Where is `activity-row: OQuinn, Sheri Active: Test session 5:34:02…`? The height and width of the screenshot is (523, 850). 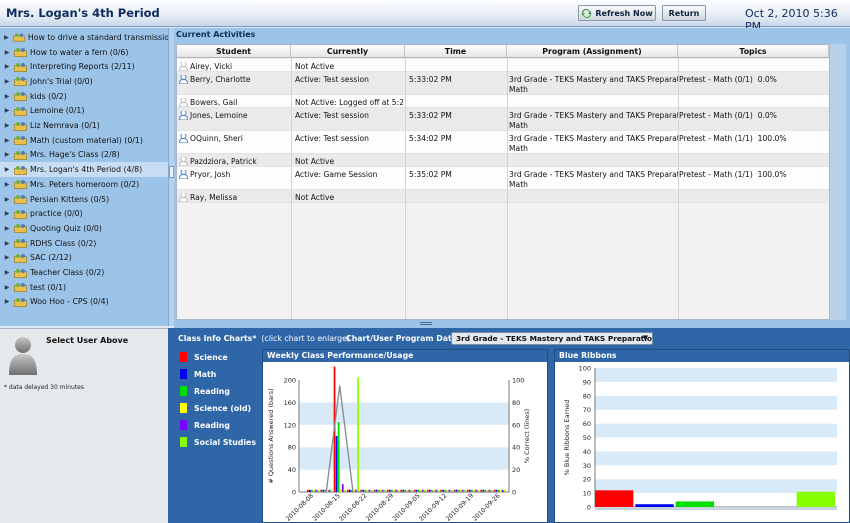 activity-row: OQuinn, Sheri Active: Test session 5:34:02… is located at coordinates (503, 142).